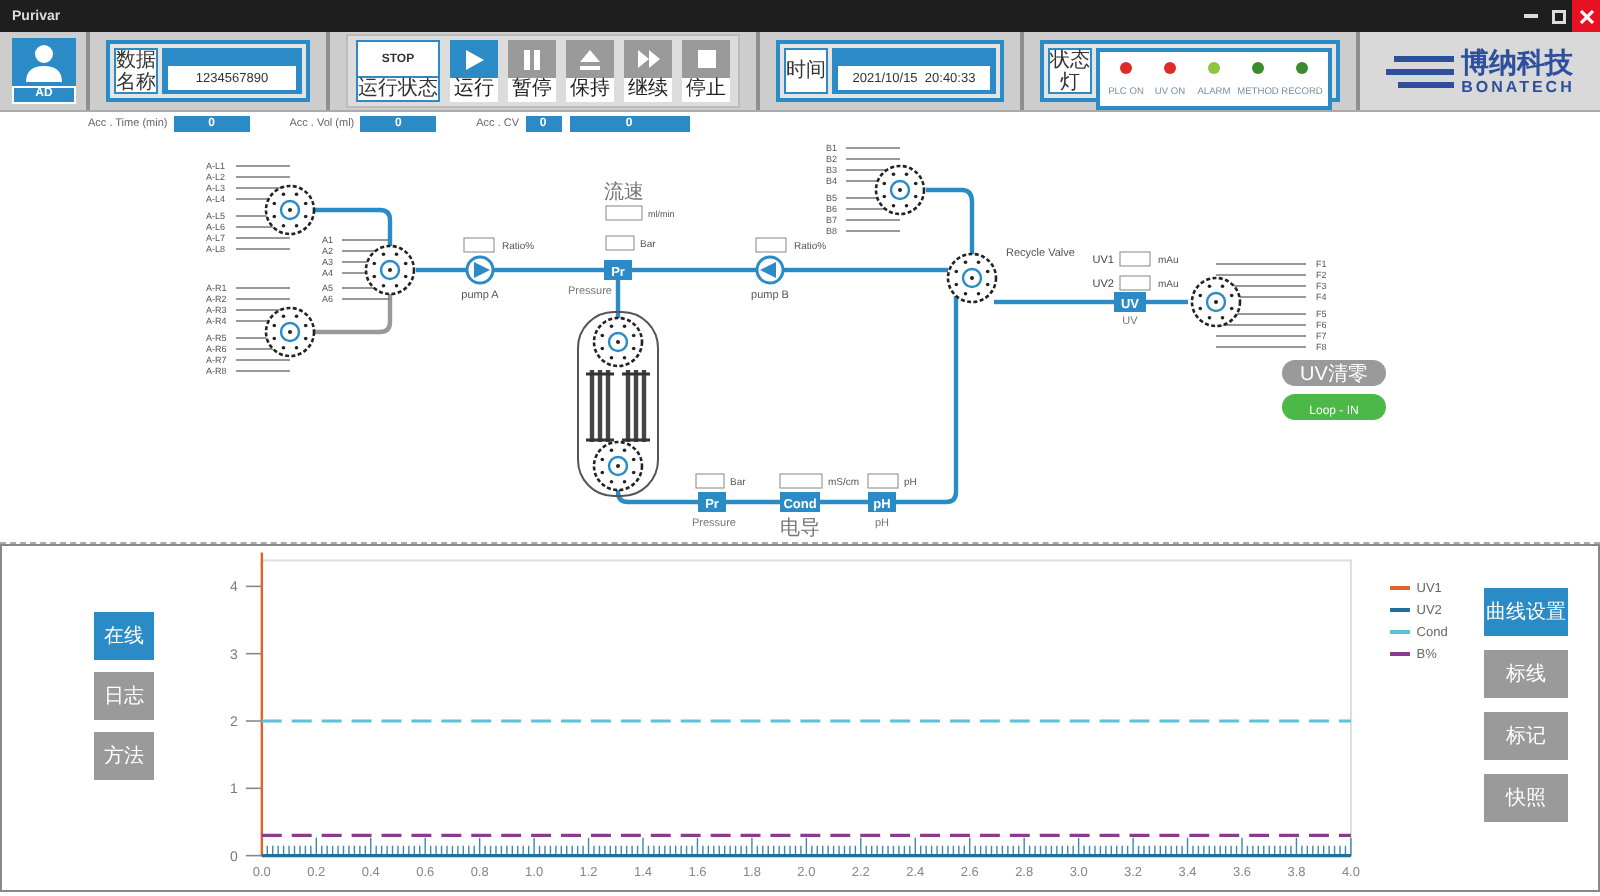  I want to click on logo-name: 博纳科技, so click(1518, 62).